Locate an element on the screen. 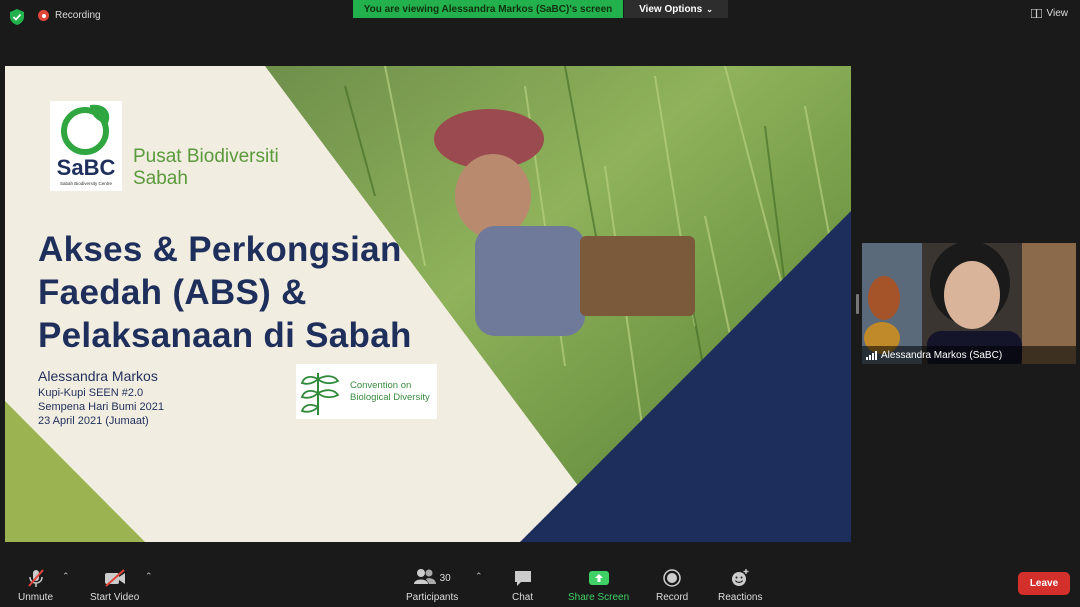  view-options-button: View Options ⌄ is located at coordinates (676, 9).